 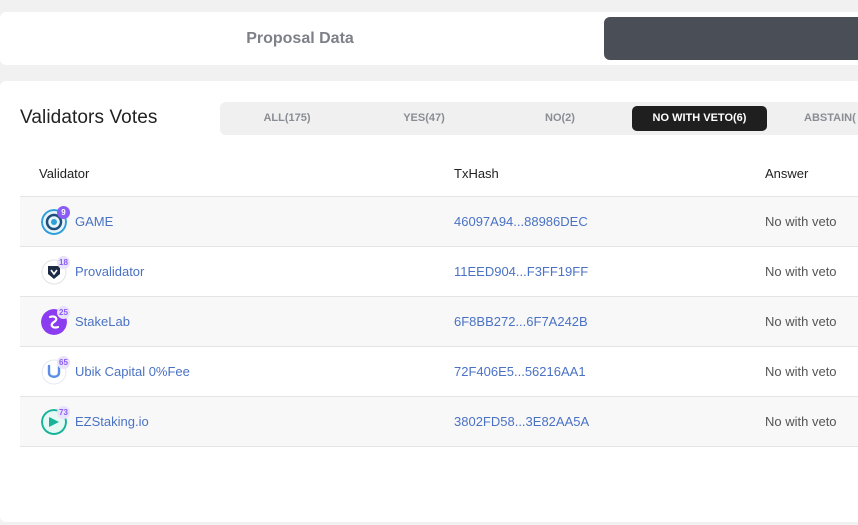 I want to click on validator-link: EZStaking.io, so click(x=112, y=421).